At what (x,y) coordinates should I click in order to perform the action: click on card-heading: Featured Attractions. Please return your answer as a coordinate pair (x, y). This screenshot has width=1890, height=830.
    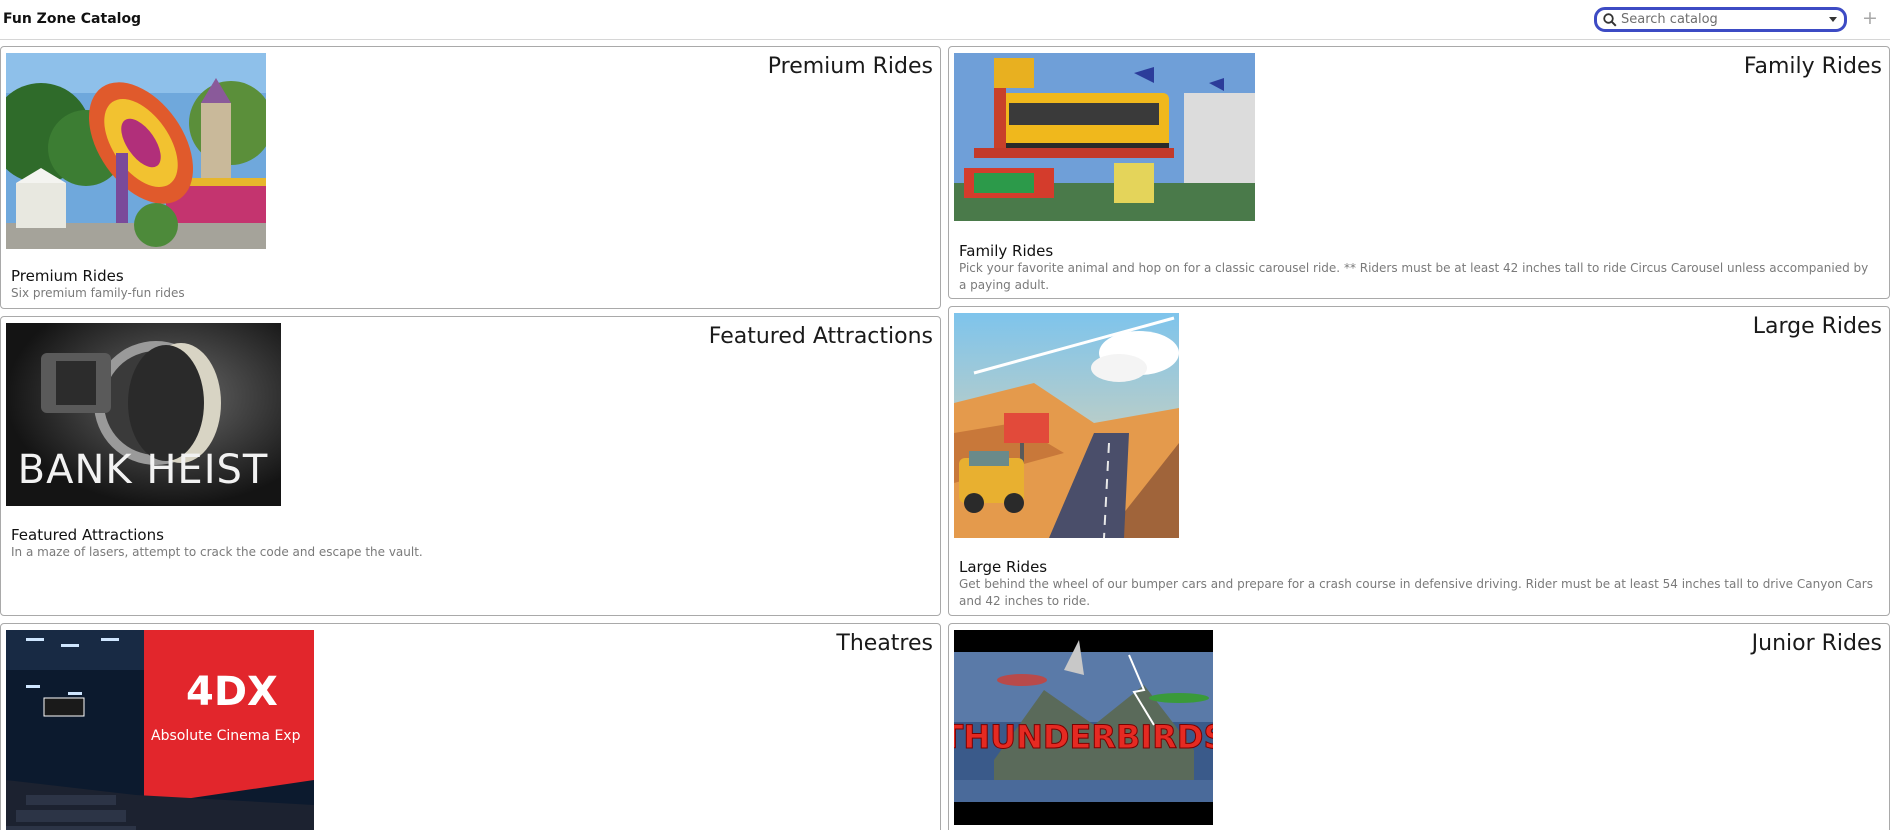
    Looking at the image, I should click on (820, 336).